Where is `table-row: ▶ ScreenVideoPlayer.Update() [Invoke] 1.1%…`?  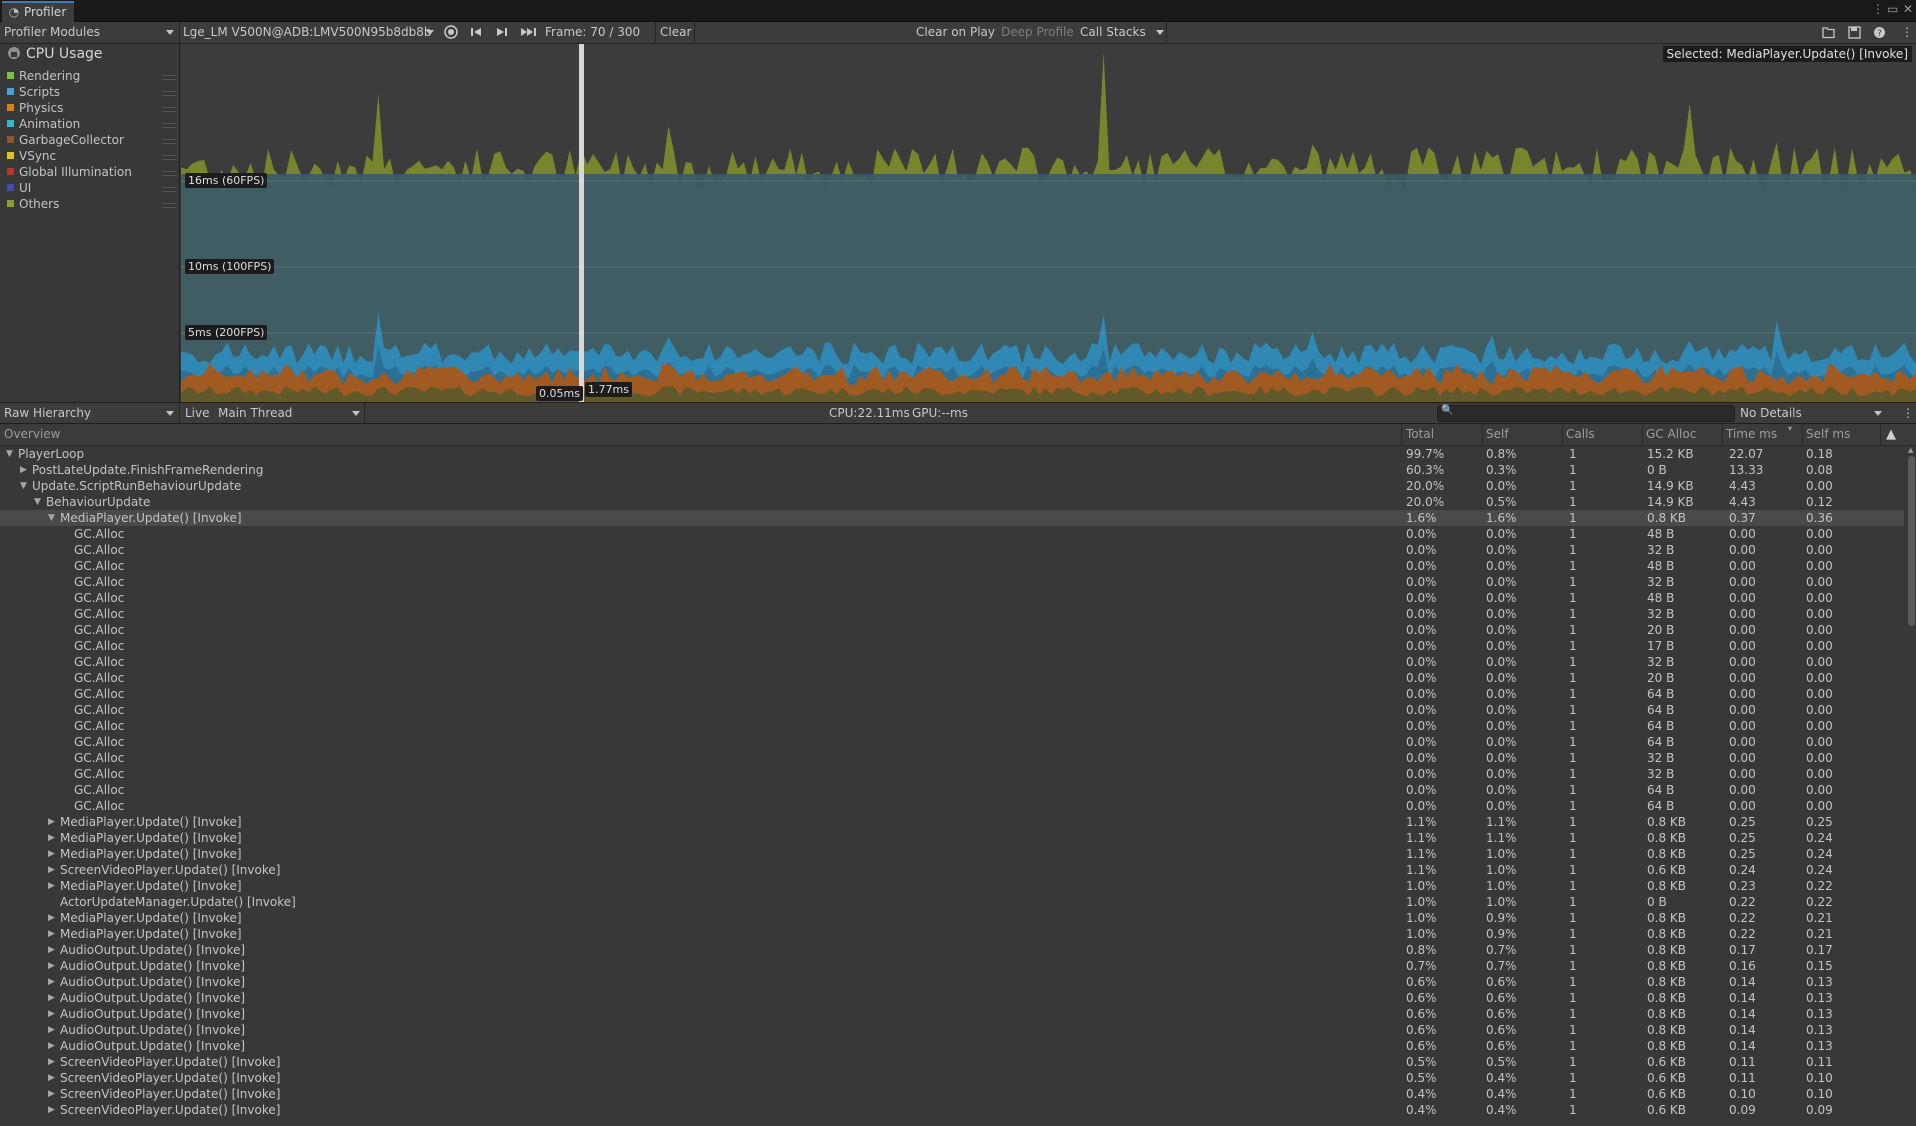
table-row: ▶ ScreenVideoPlayer.Update() [Invoke] 1.1%… is located at coordinates (952, 870).